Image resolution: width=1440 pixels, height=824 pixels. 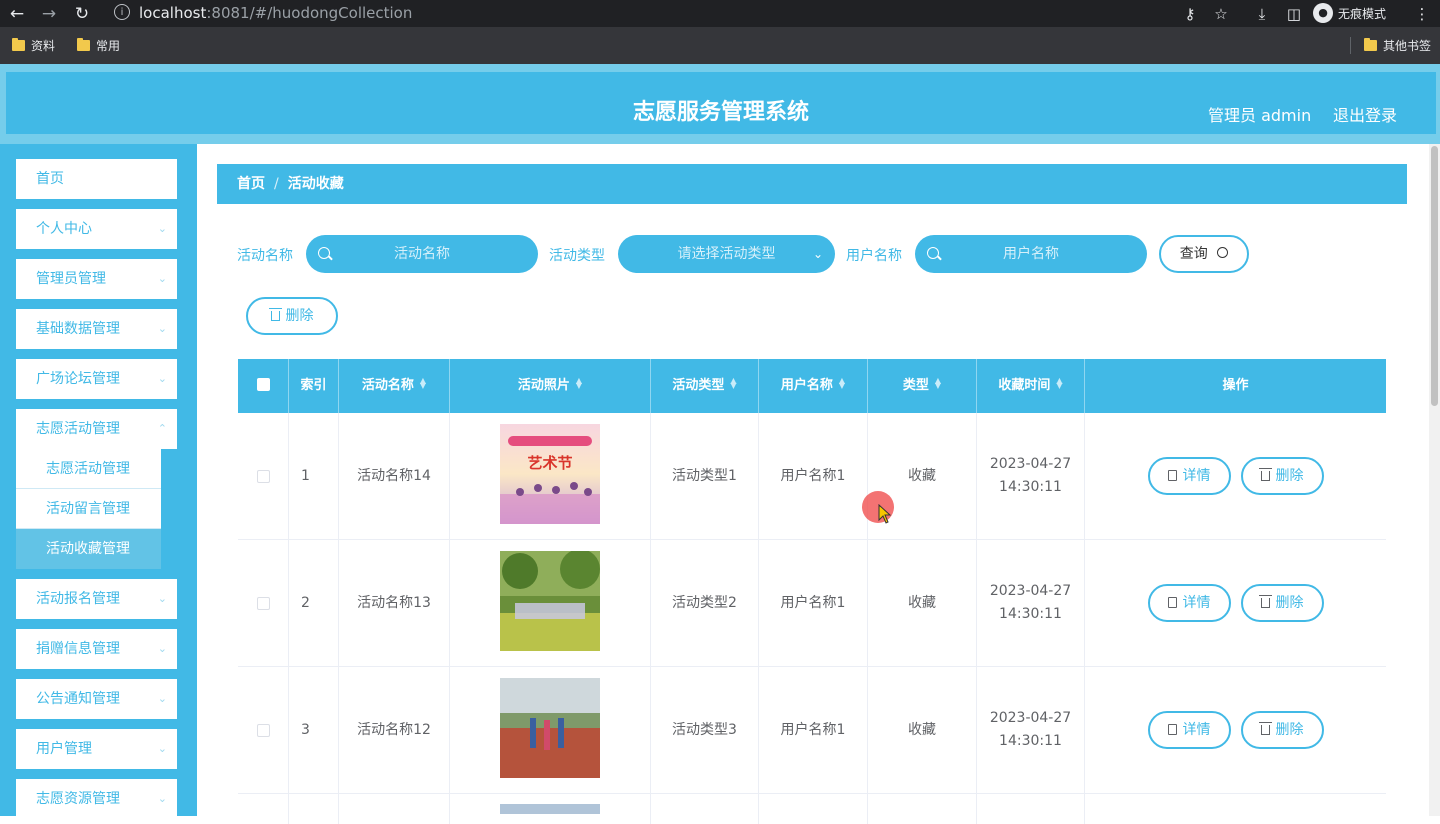 I want to click on cell-name: 活动名称13, so click(x=394, y=603).